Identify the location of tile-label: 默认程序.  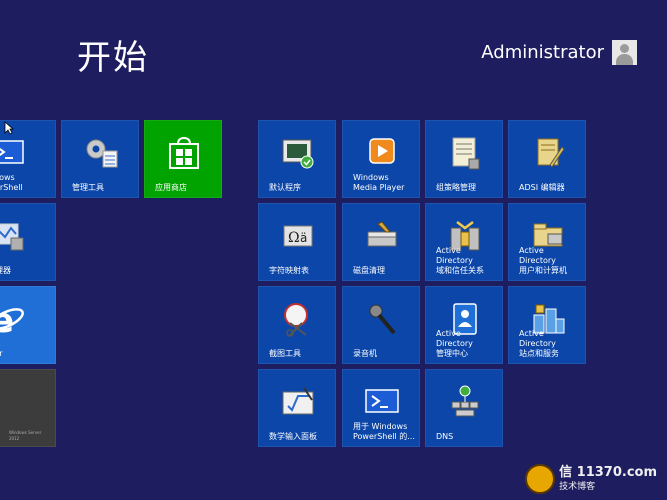
(285, 187).